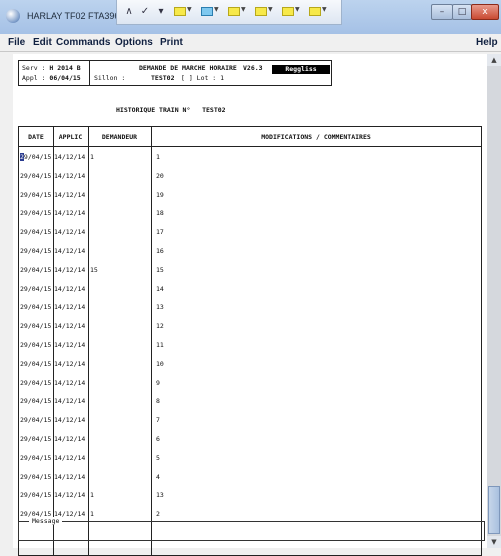 This screenshot has height=556, width=501. What do you see at coordinates (250, 402) in the screenshot?
I see `table-row: 29/04/15 14/12/14 8` at bounding box center [250, 402].